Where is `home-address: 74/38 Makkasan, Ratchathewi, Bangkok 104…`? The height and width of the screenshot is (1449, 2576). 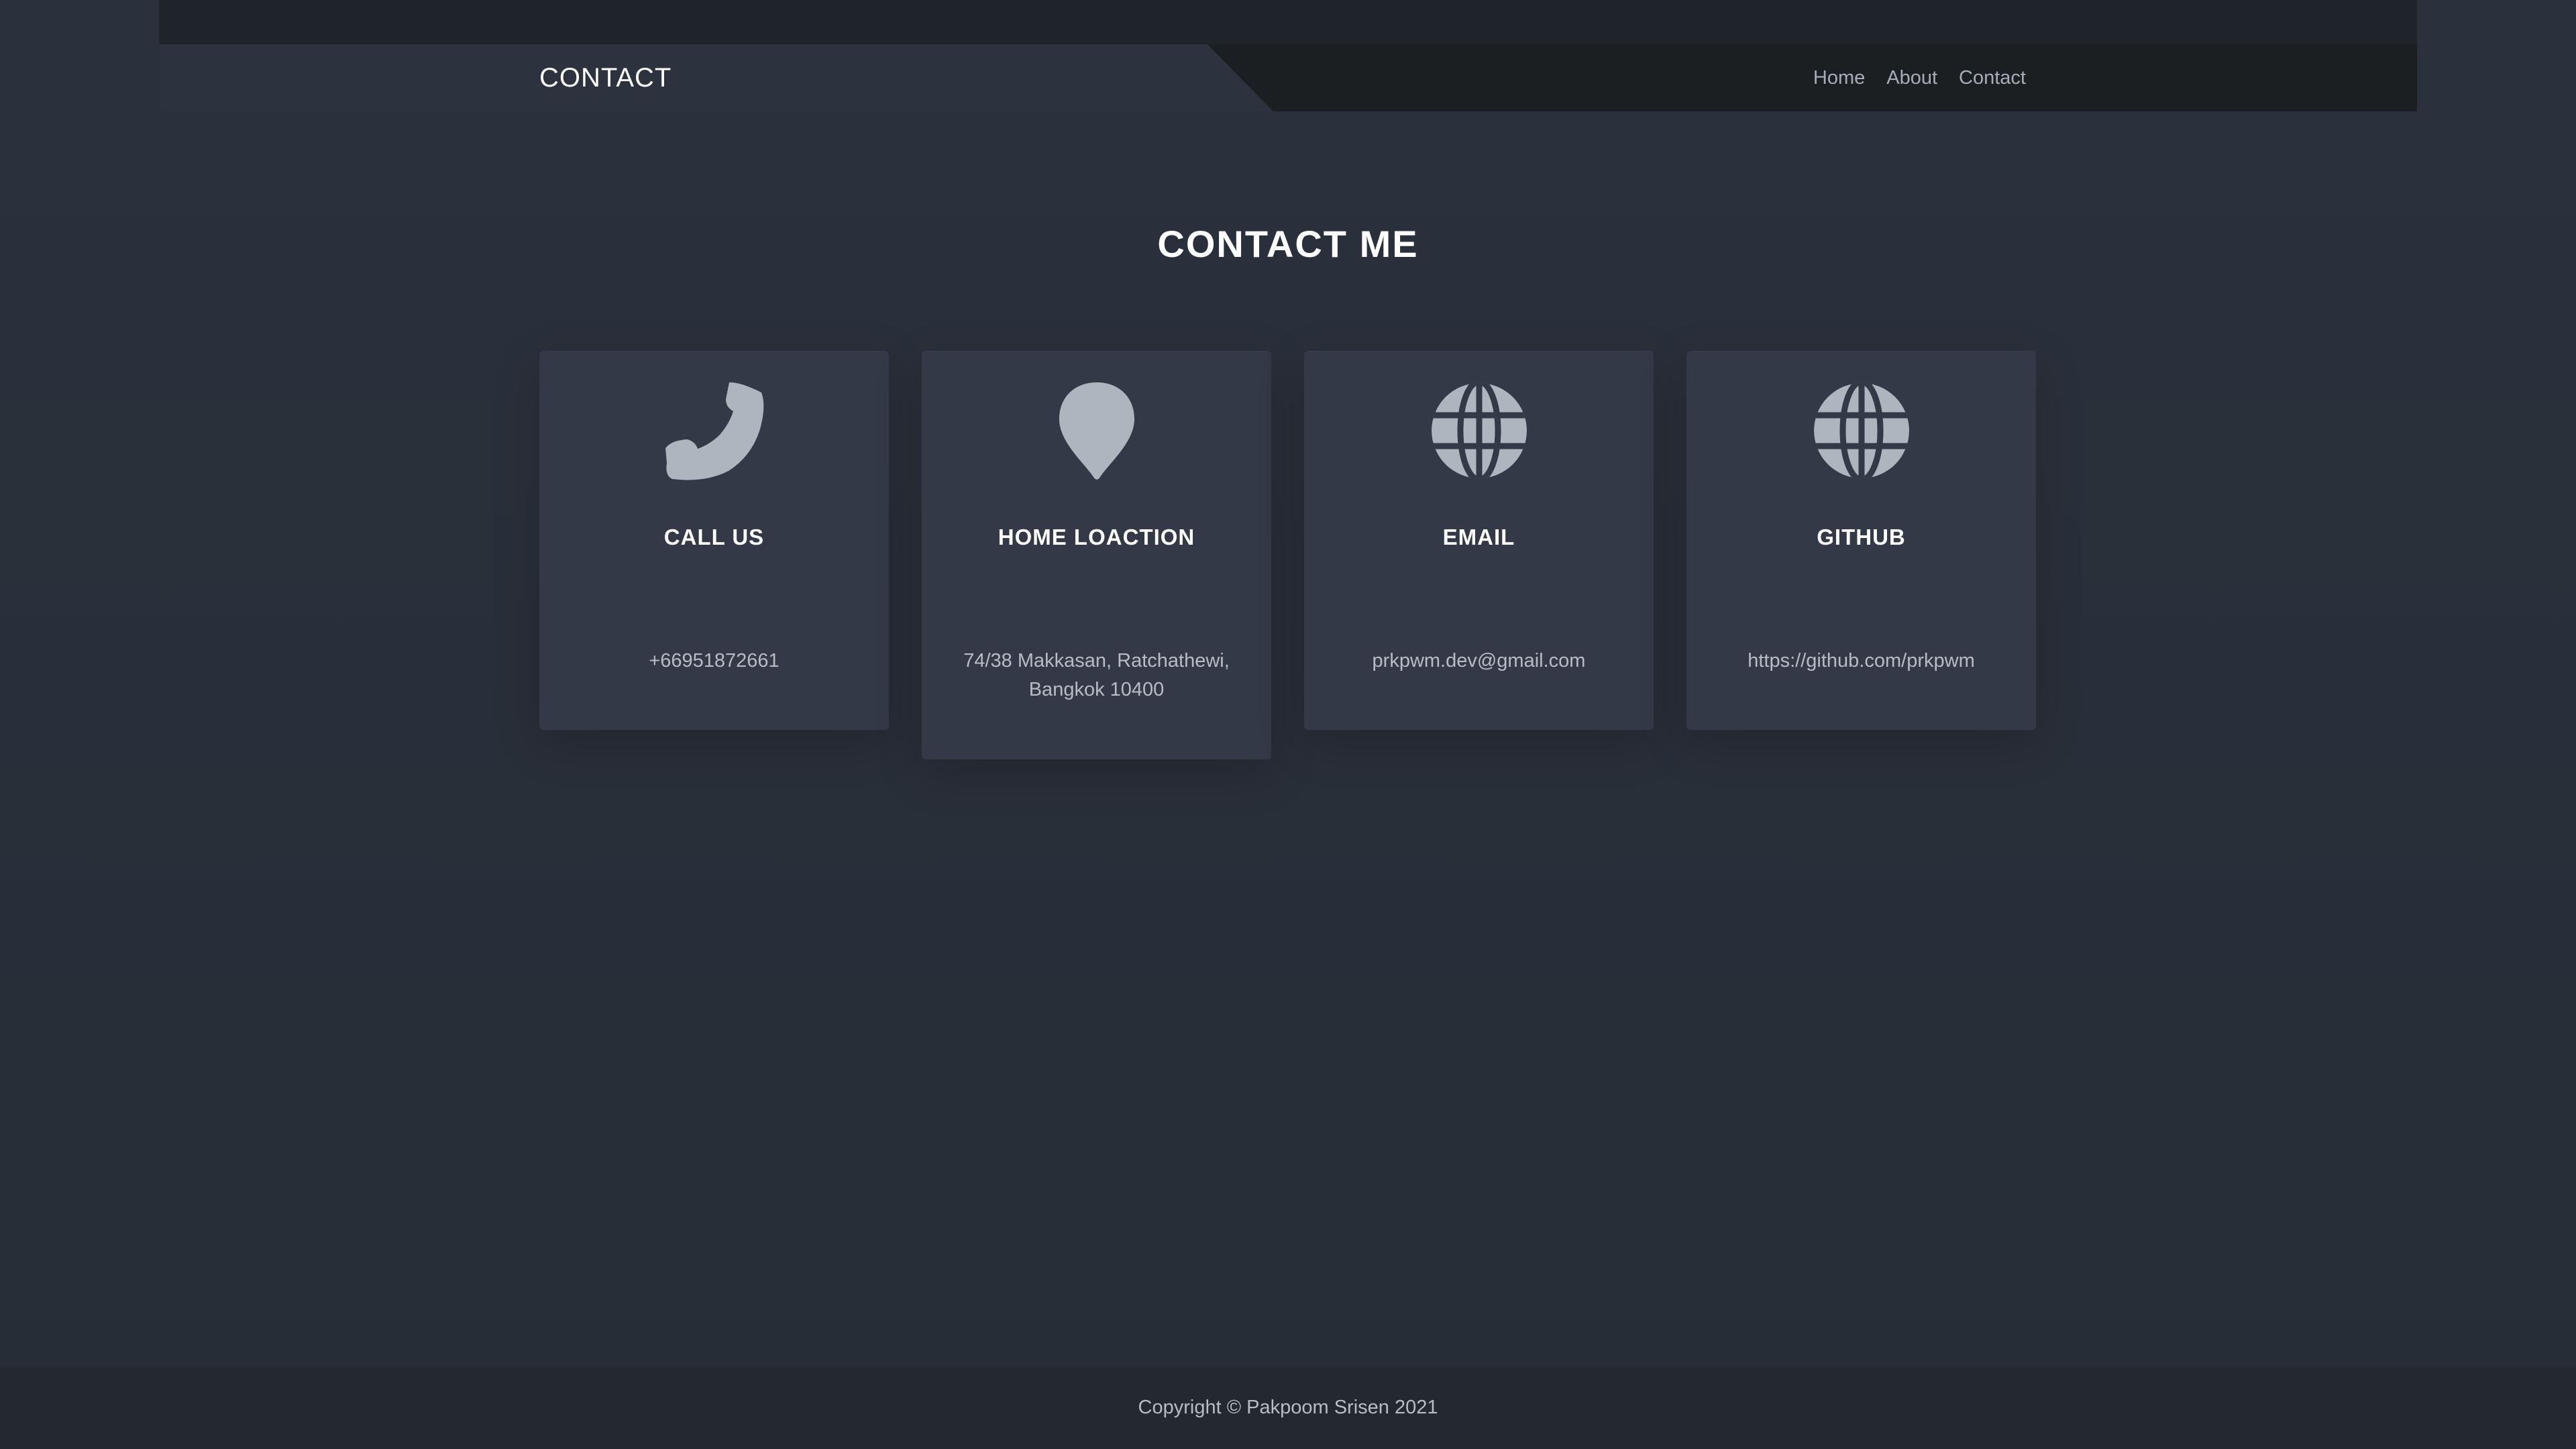 home-address: 74/38 Makkasan, Ratchathewi, Bangkok 104… is located at coordinates (1096, 675).